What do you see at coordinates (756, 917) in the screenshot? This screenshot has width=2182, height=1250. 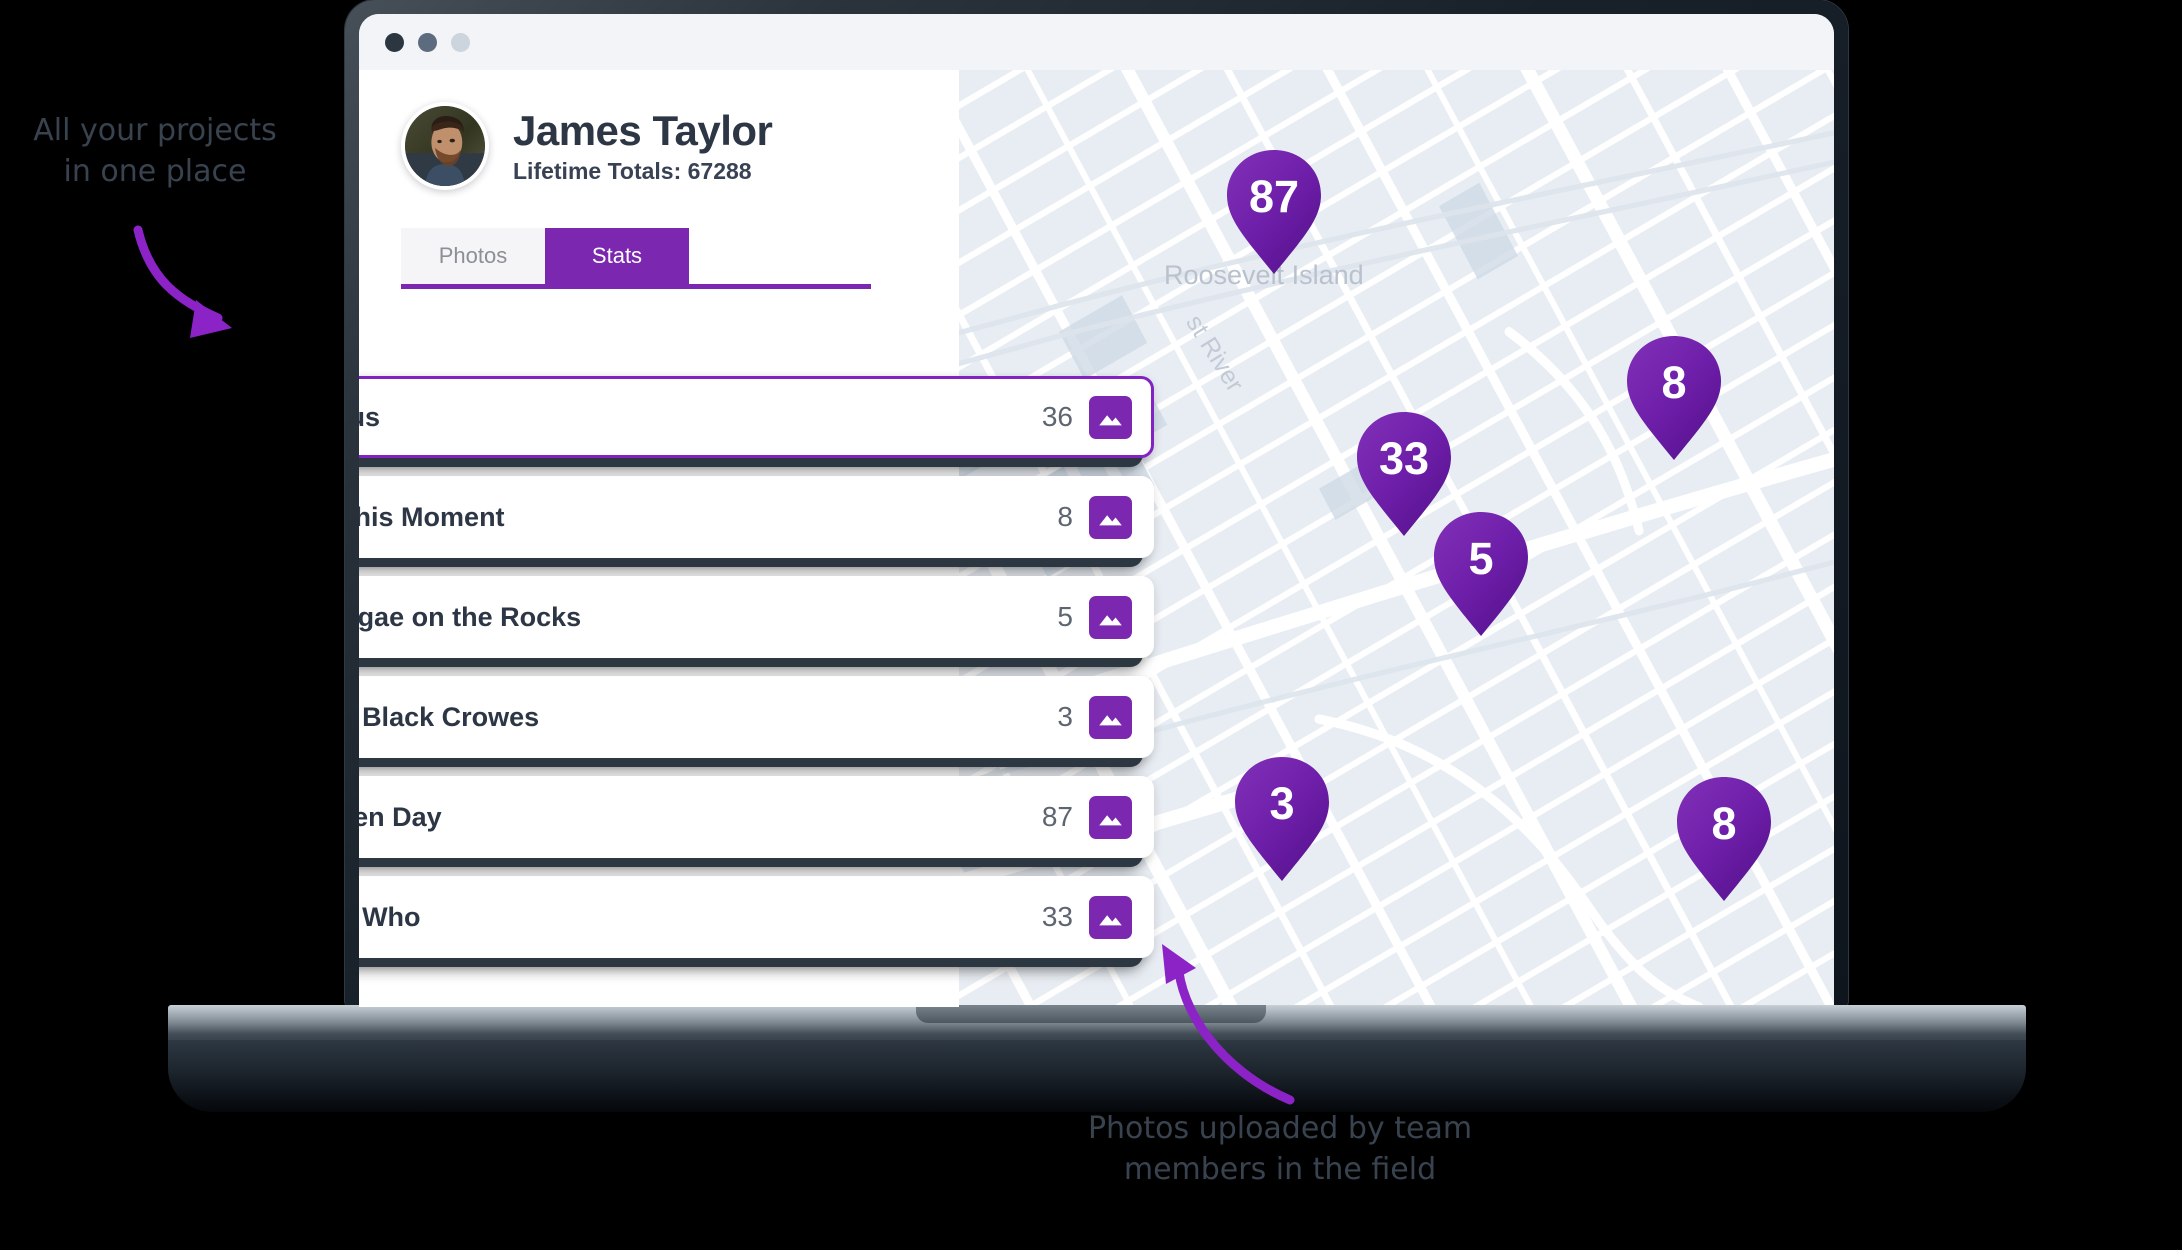 I see `list-item: 05/02 - The Who 33` at bounding box center [756, 917].